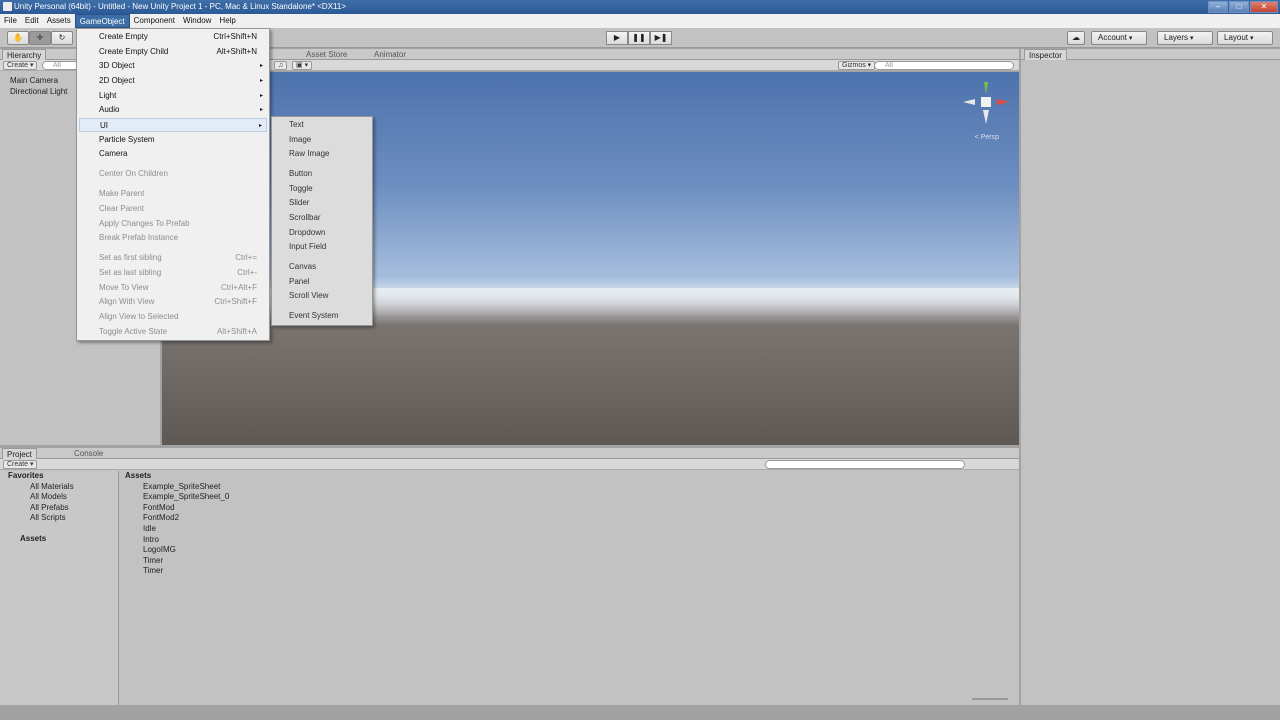 The image size is (1280, 720). Describe the element at coordinates (570, 487) in the screenshot. I see `asset-item: Example_SpriteSheet` at that location.